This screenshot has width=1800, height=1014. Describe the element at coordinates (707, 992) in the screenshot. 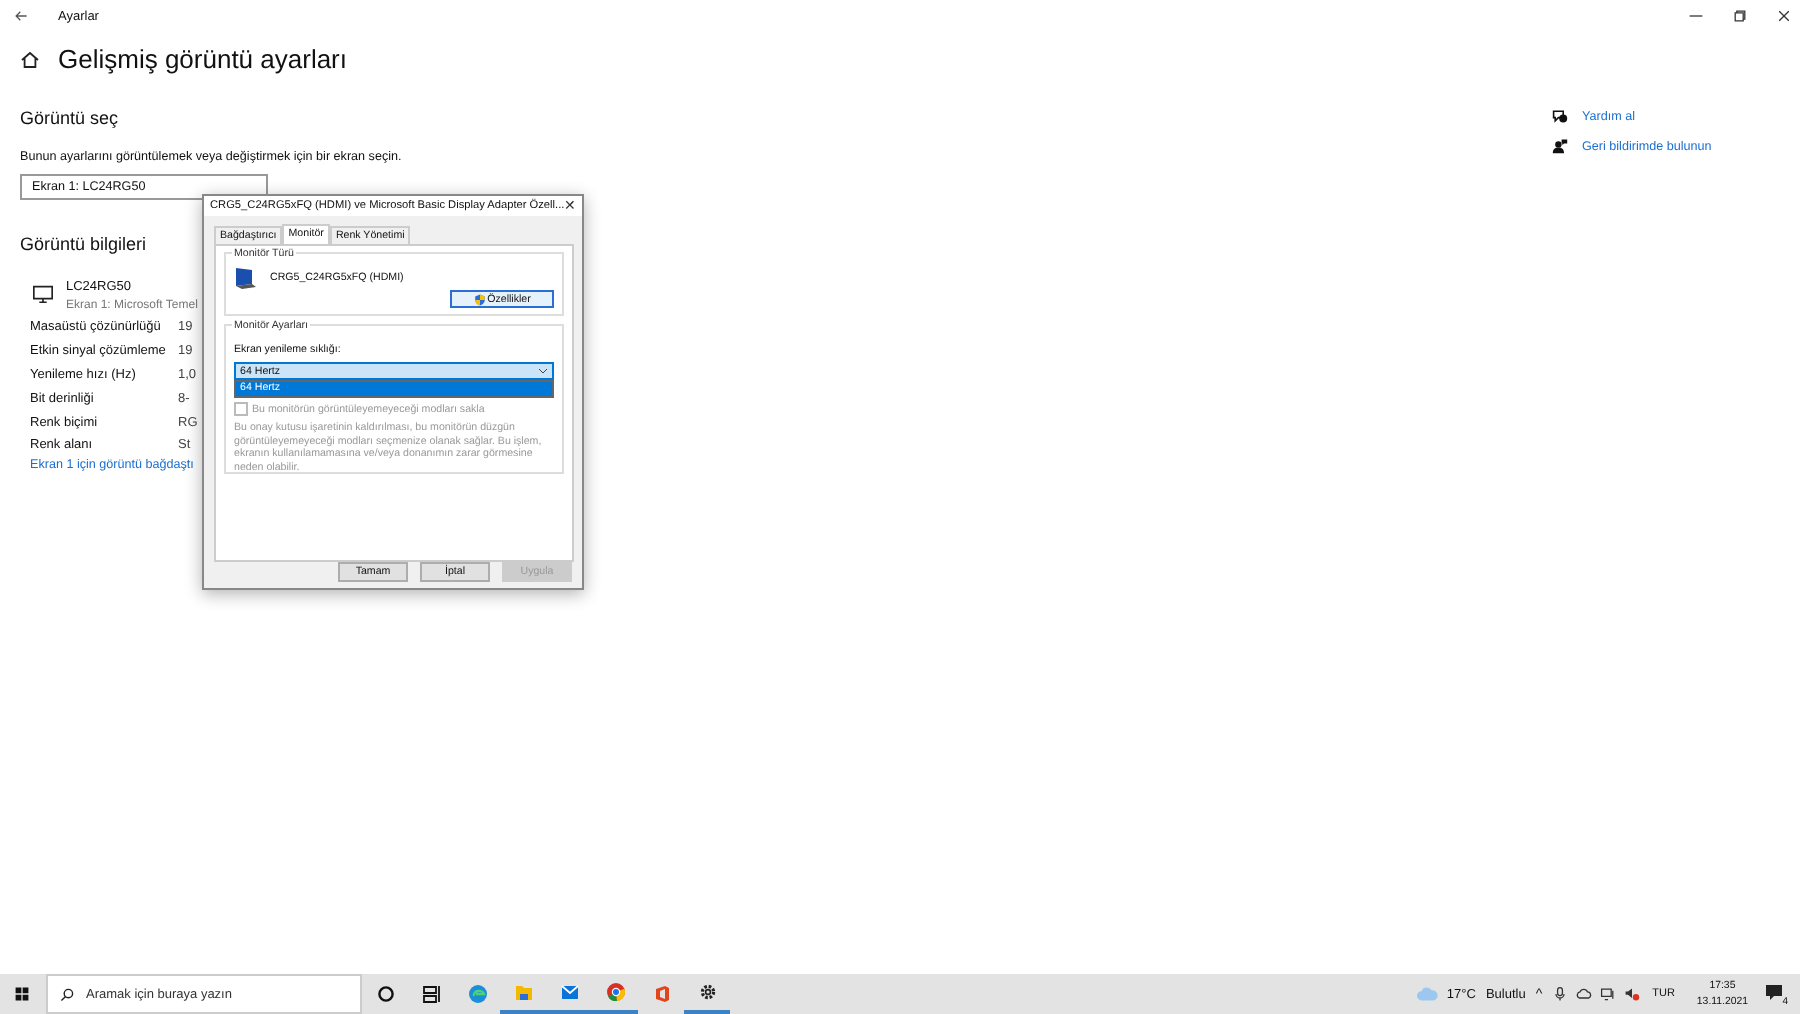

I see `settings-icon` at that location.